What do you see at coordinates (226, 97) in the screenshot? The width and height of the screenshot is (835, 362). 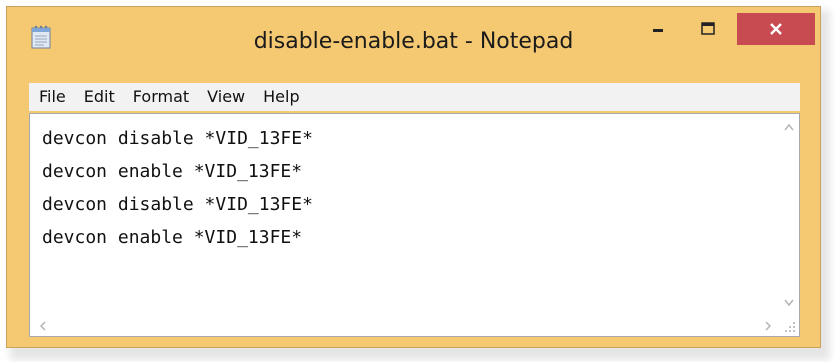 I see `menu-view: View` at bounding box center [226, 97].